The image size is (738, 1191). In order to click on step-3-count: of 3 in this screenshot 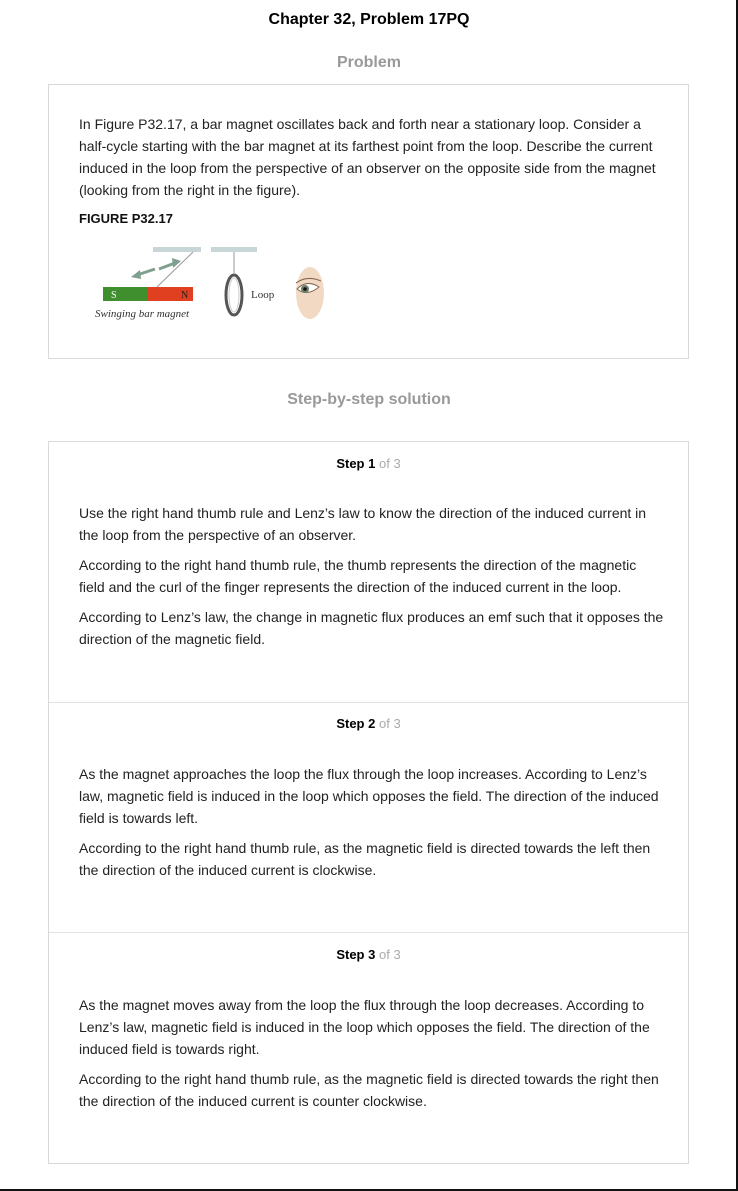, I will do `click(389, 954)`.